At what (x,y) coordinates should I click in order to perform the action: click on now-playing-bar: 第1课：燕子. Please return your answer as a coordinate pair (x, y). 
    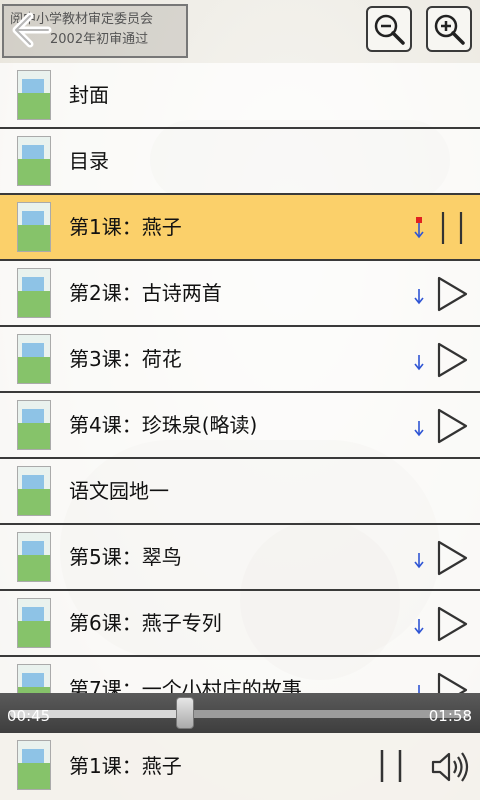
    Looking at the image, I should click on (240, 766).